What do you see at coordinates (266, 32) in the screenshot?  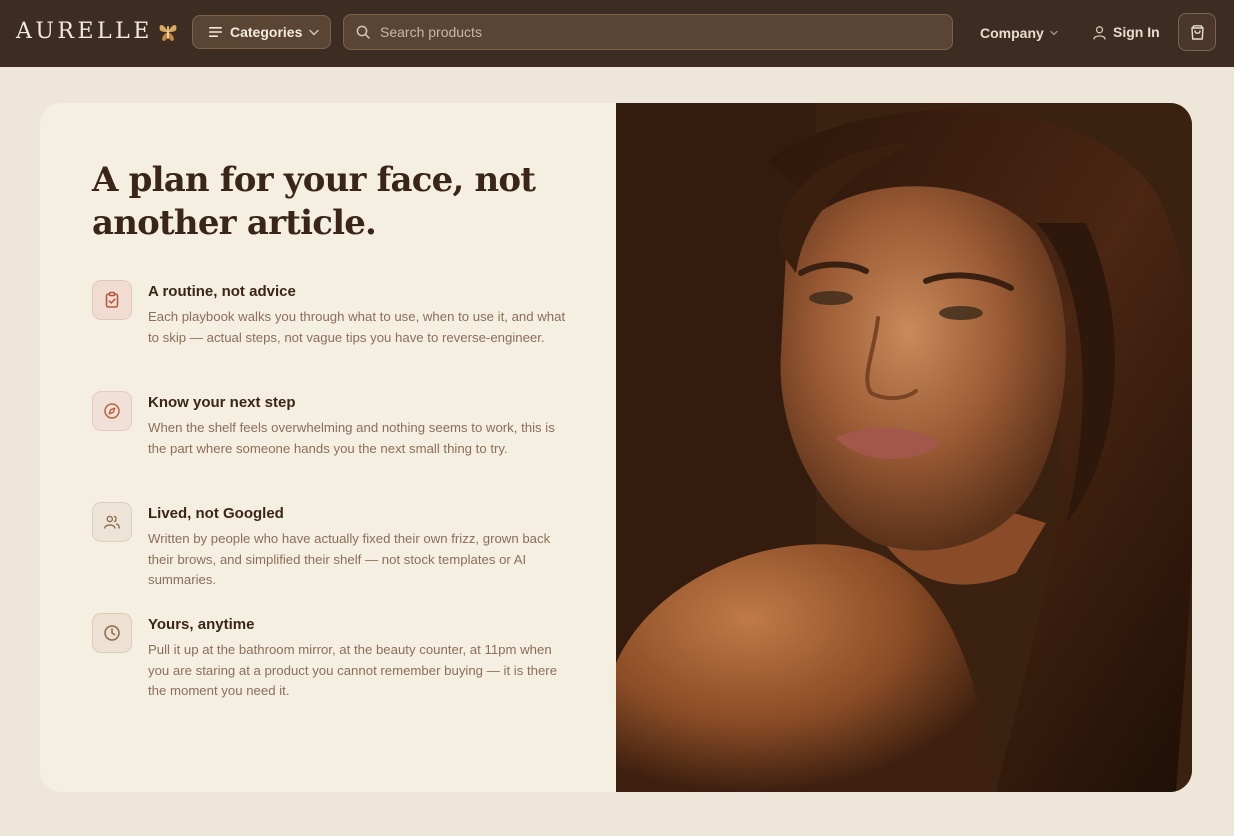 I see `categories-label: Categories` at bounding box center [266, 32].